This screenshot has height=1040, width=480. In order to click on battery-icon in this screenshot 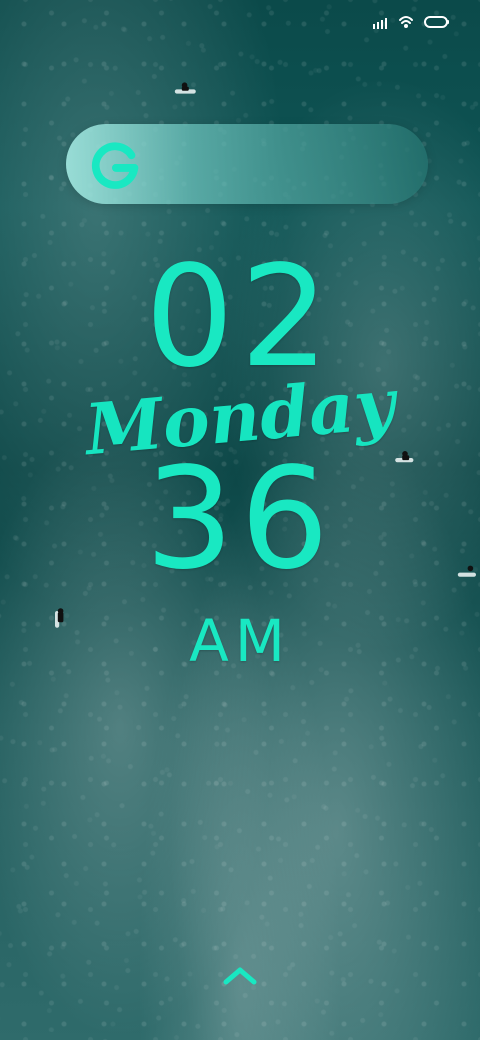, I will do `click(436, 22)`.